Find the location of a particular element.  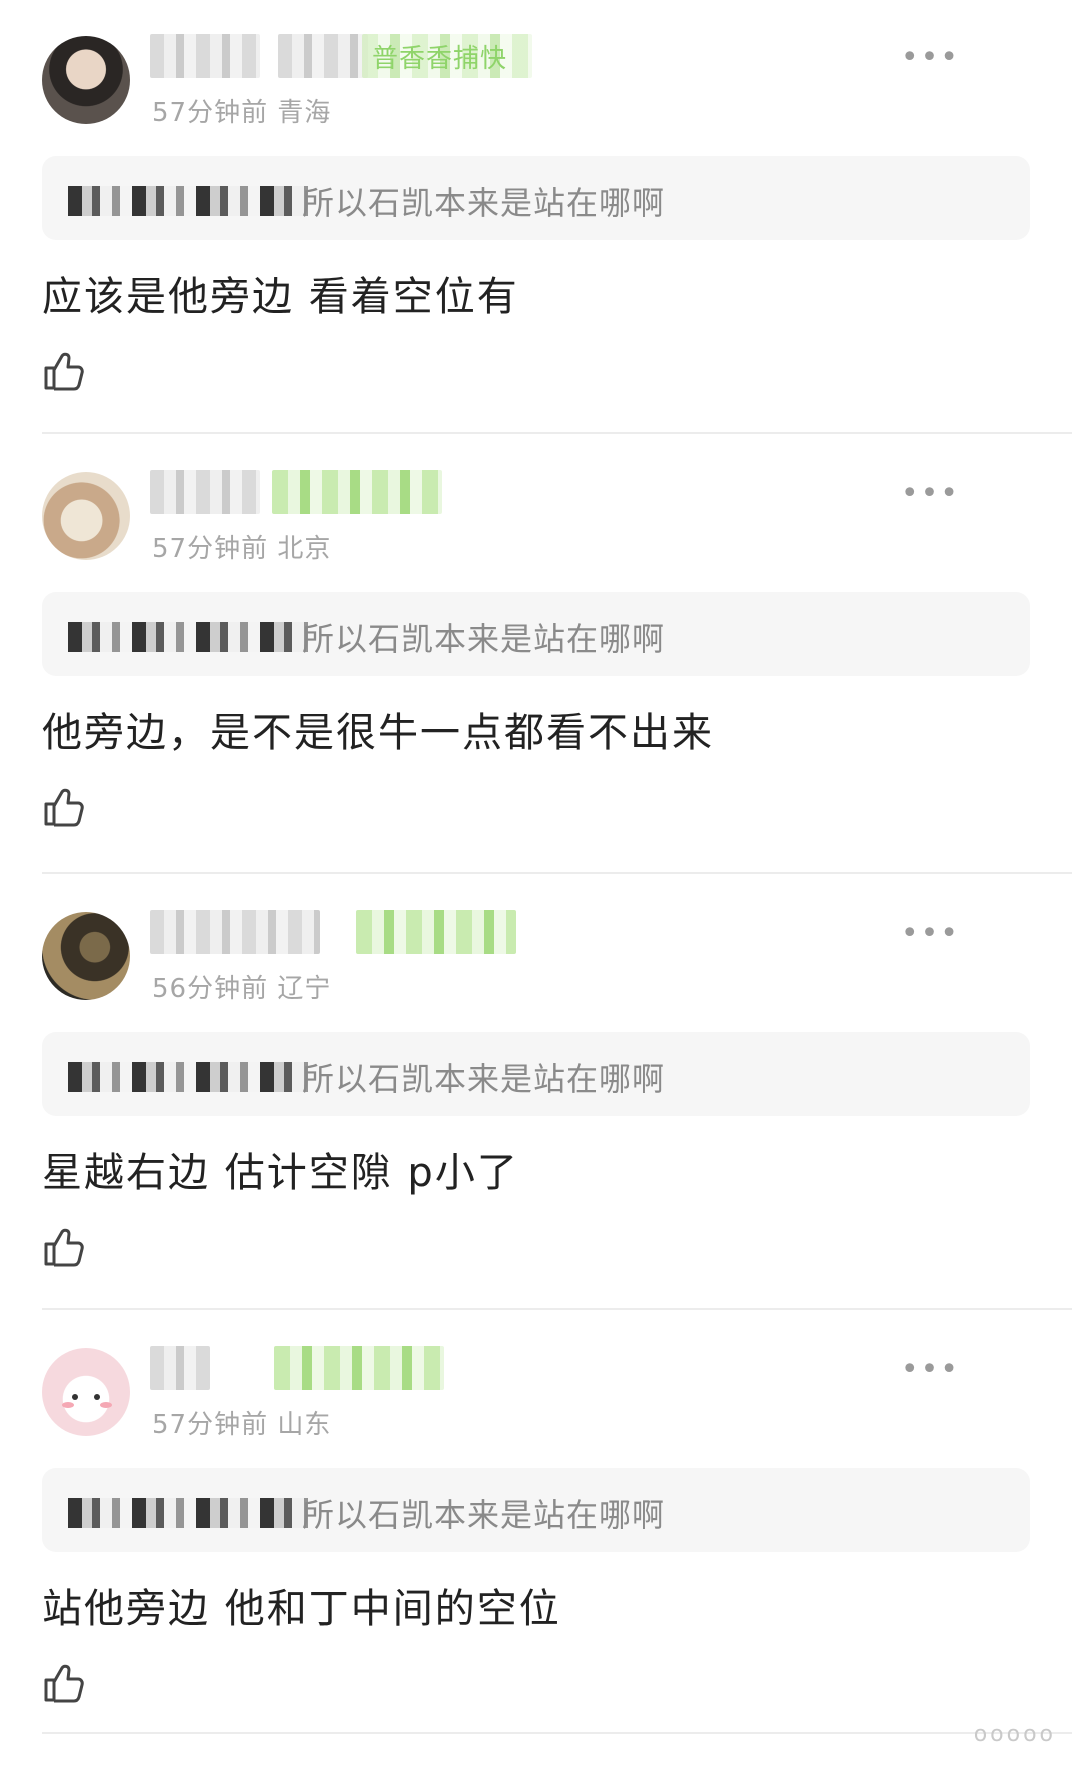

comment-meta: 56分钟前 辽宁 is located at coordinates (241, 986).